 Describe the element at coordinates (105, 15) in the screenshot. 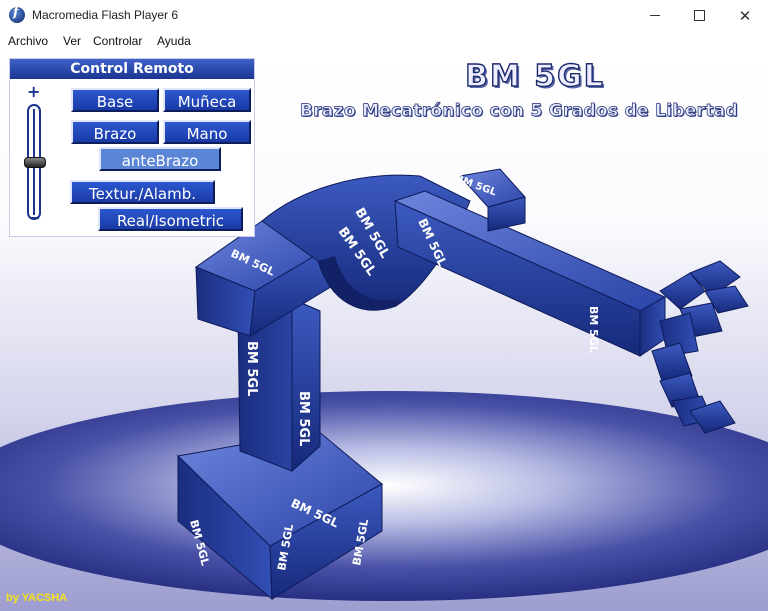

I see `window-title: Macromedia Flash Player 6` at that location.